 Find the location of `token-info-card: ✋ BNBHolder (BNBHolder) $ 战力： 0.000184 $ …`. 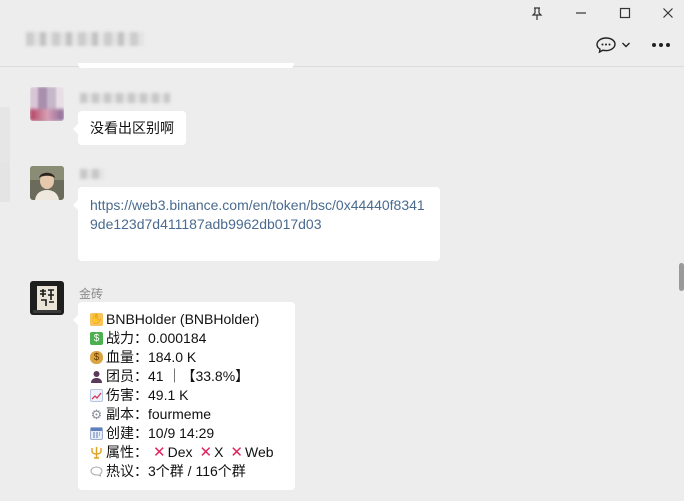

token-info-card: ✋ BNBHolder (BNBHolder) $ 战力： 0.000184 $ … is located at coordinates (184, 396).